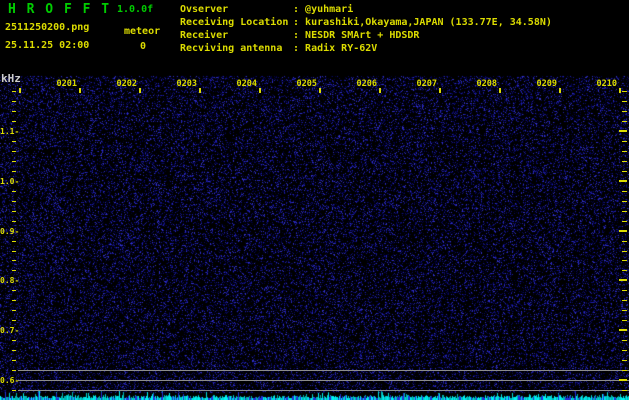 The image size is (629, 400). Describe the element at coordinates (329, 9) in the screenshot. I see `info-value: @yuhmari` at that location.